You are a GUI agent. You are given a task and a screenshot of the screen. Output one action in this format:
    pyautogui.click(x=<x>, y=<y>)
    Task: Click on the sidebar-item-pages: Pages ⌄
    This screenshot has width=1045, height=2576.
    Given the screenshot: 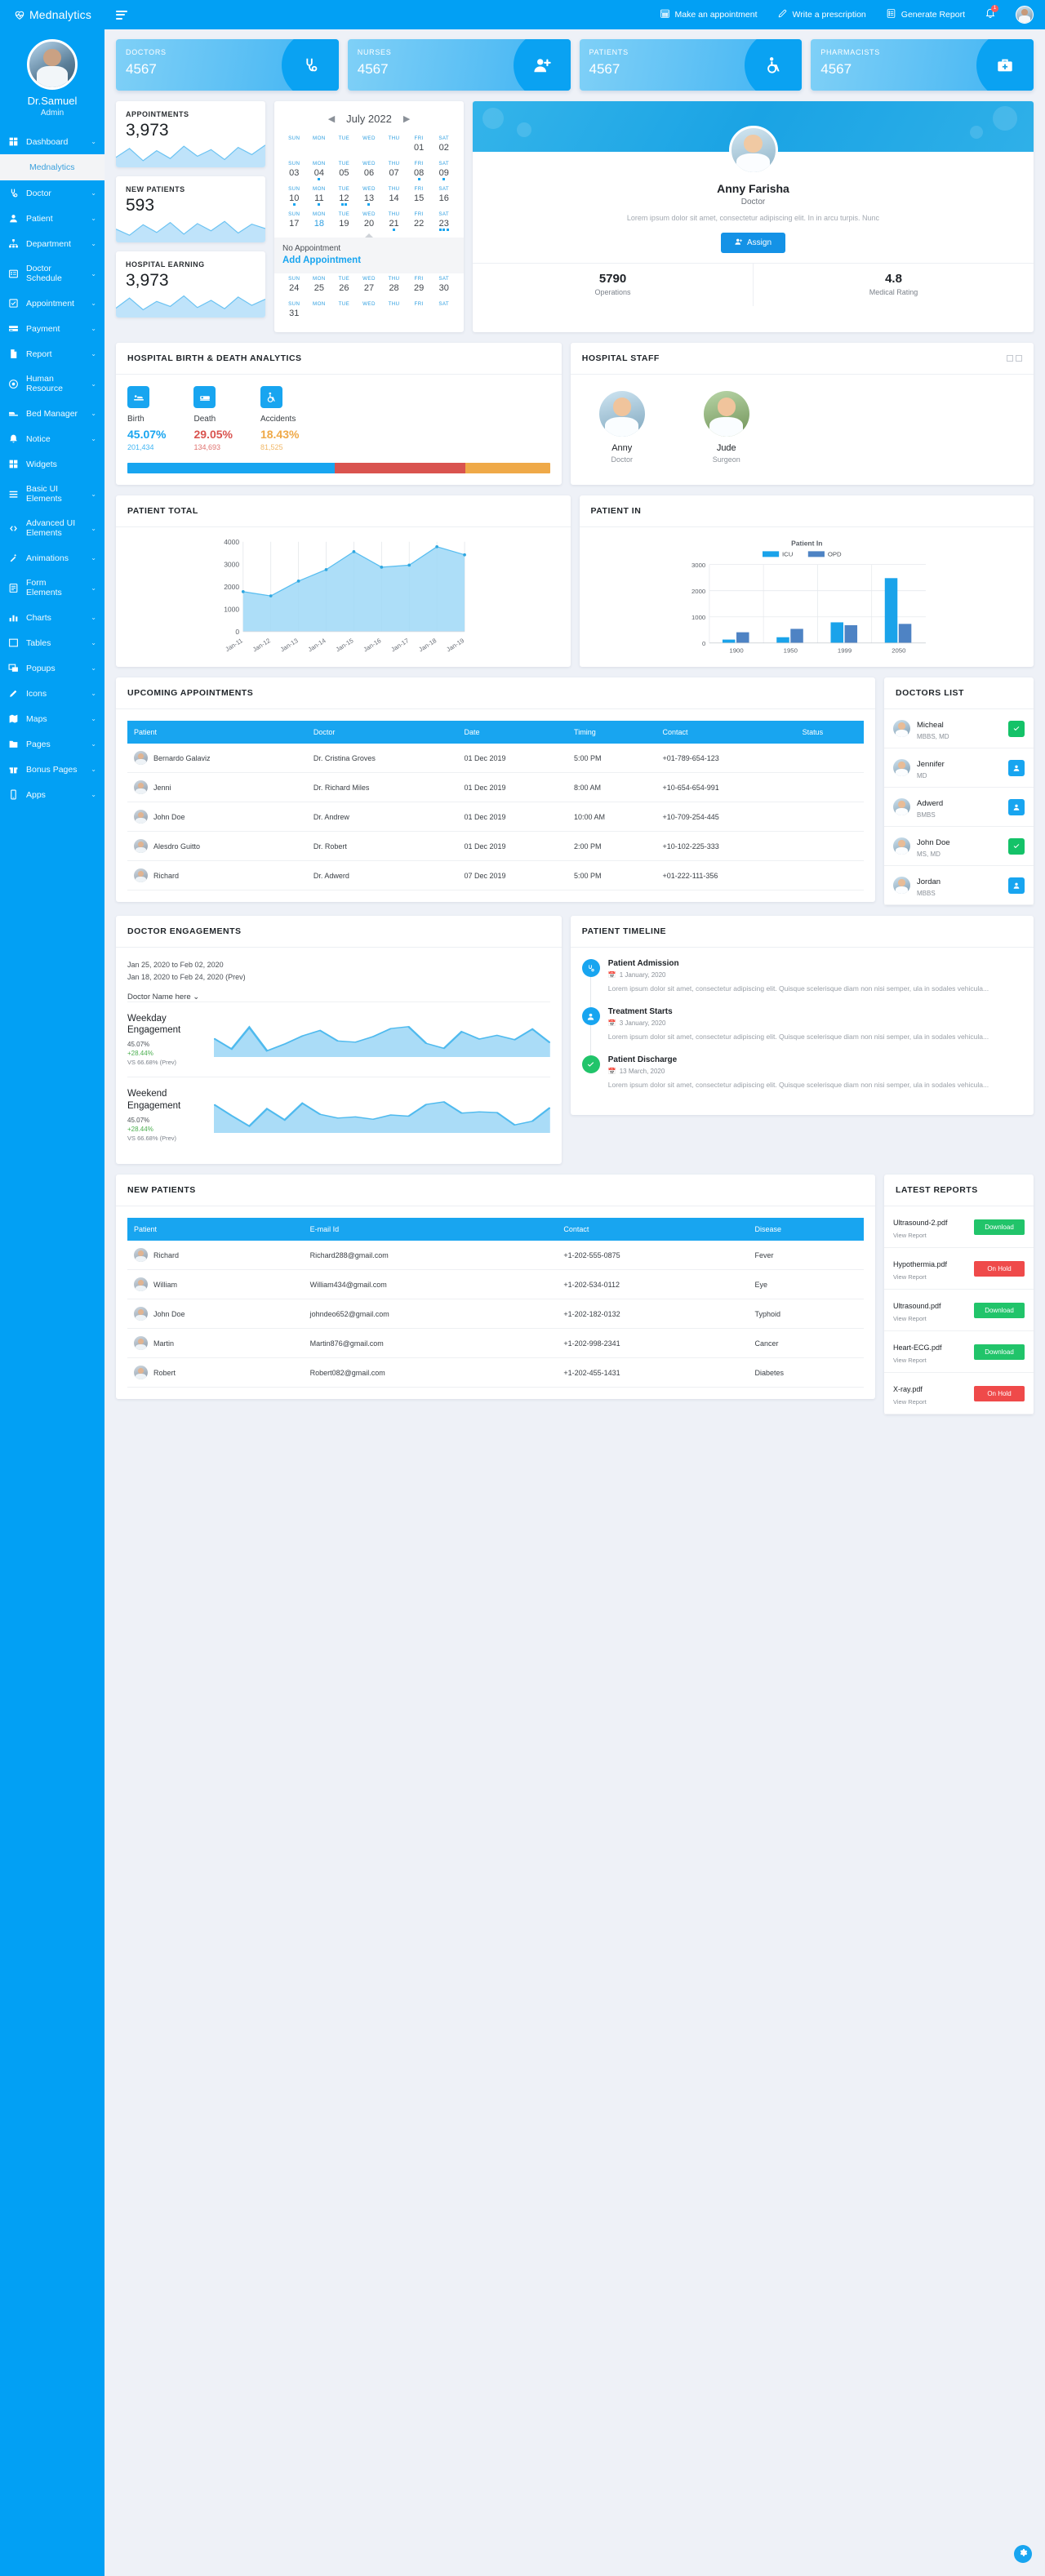 What is the action you would take?
    pyautogui.click(x=52, y=744)
    